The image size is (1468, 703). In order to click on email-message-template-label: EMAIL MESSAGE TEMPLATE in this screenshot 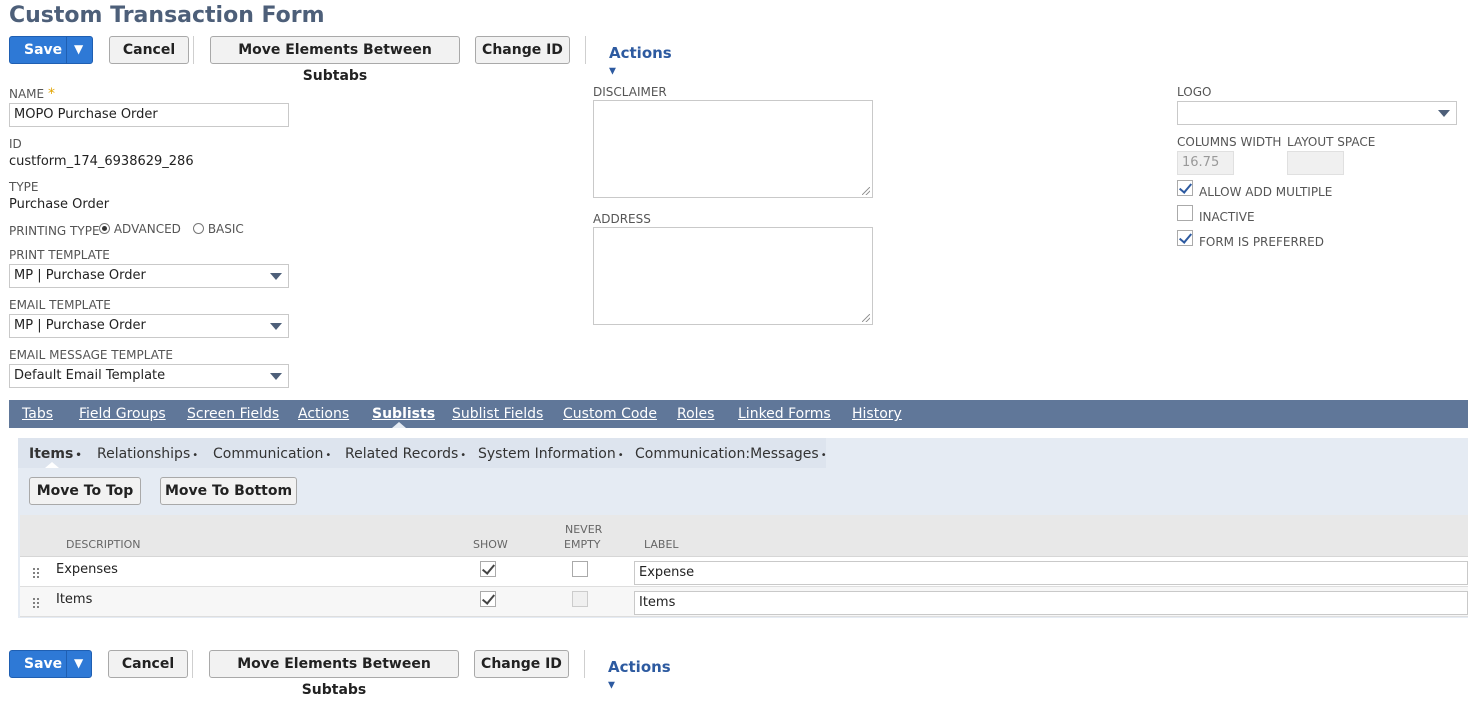, I will do `click(91, 355)`.